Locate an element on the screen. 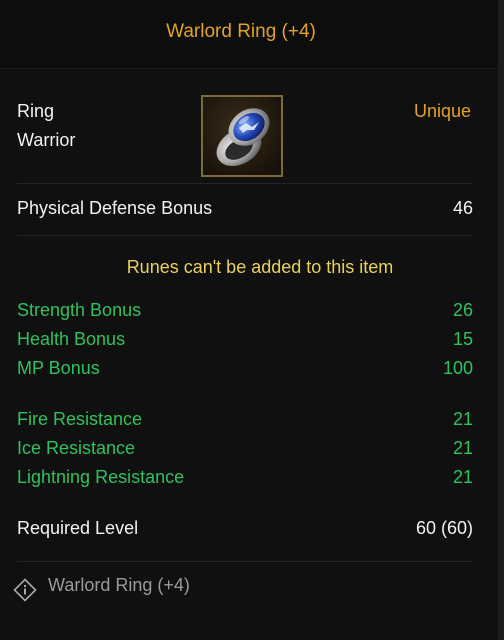 The image size is (504, 640). stat-label: Physical Defense Bonus is located at coordinates (115, 208).